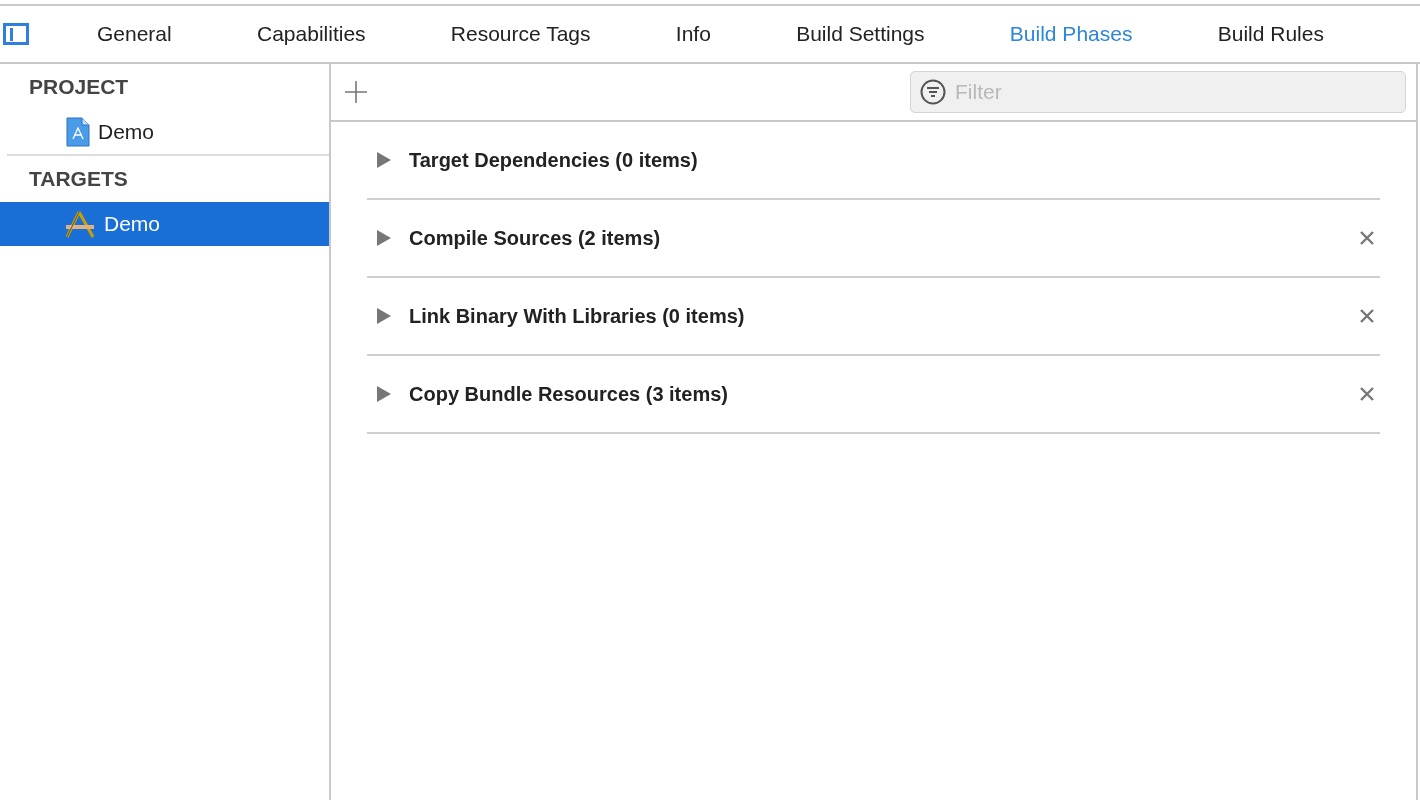 The image size is (1420, 800). What do you see at coordinates (535, 238) in the screenshot?
I see `phase-title: Compile Sources (2 items)` at bounding box center [535, 238].